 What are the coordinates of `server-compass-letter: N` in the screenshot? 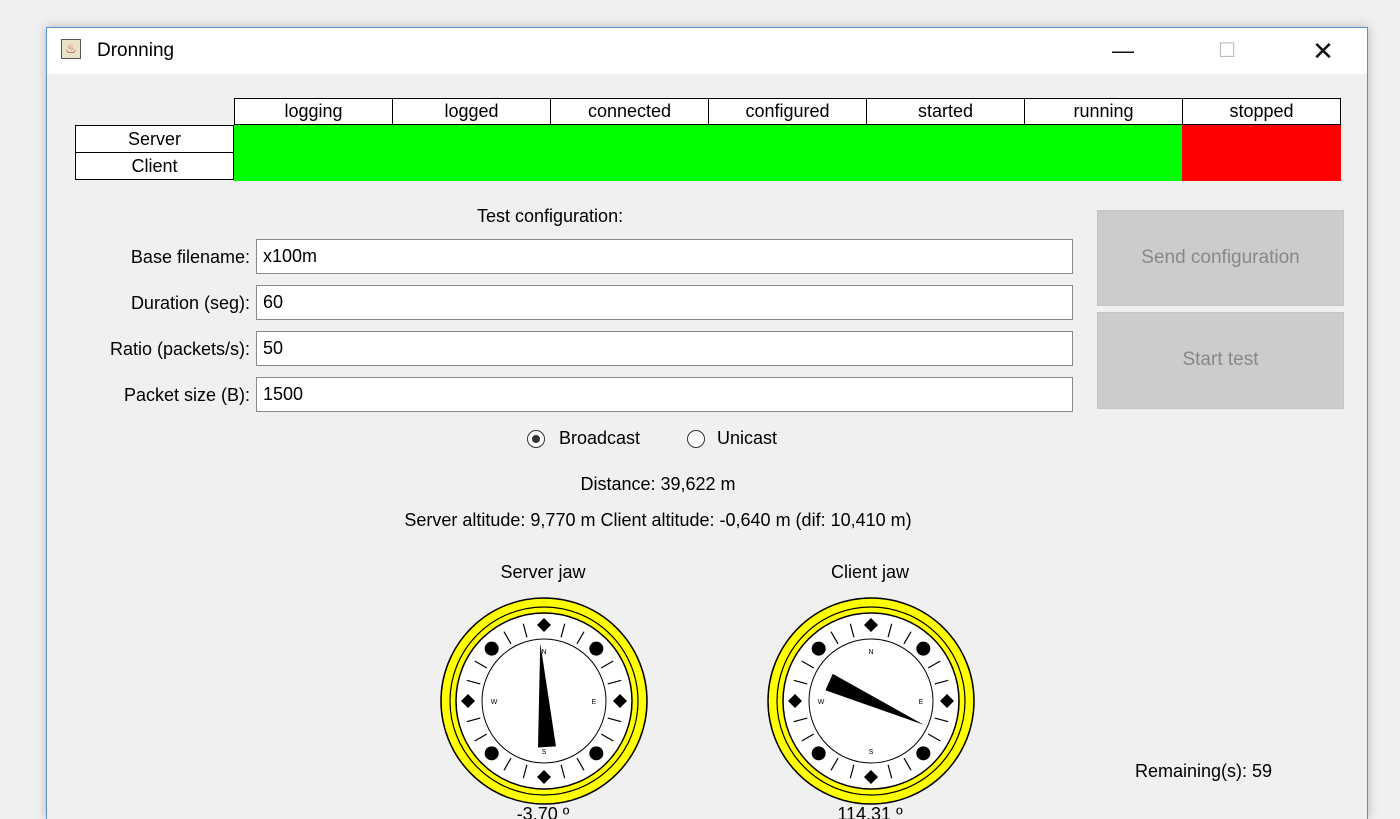 It's located at (543, 652).